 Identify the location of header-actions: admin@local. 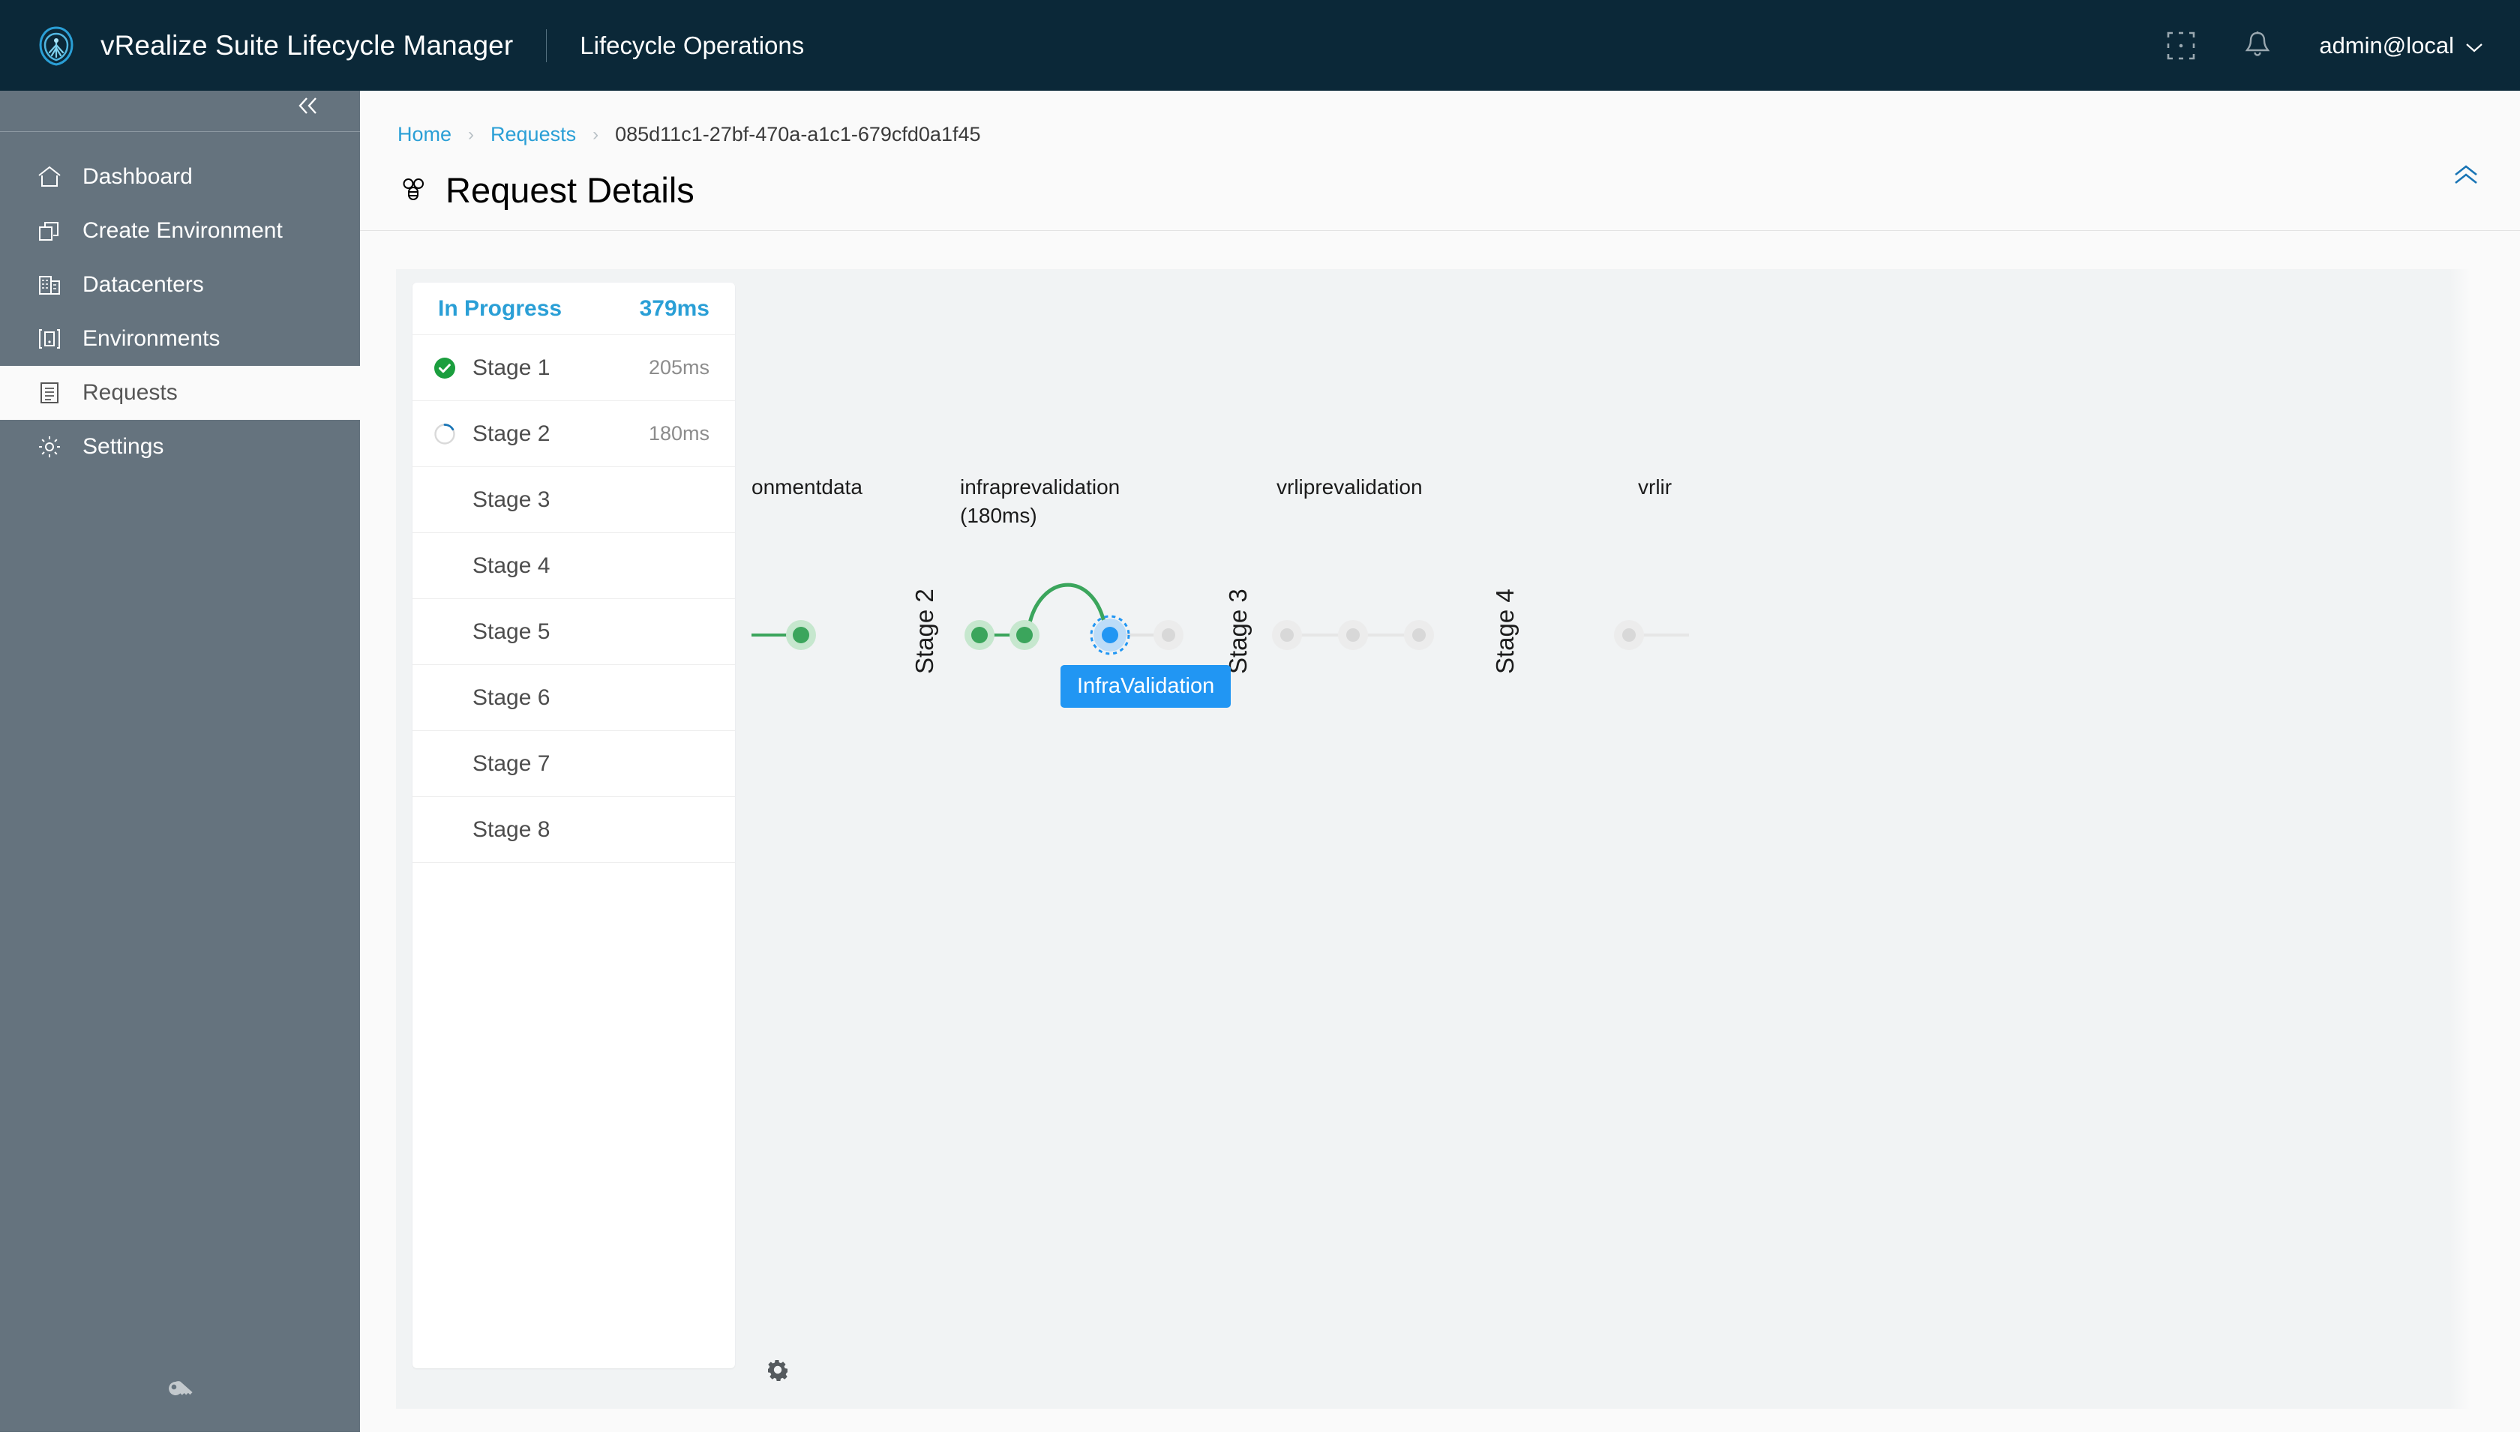
(2343, 45).